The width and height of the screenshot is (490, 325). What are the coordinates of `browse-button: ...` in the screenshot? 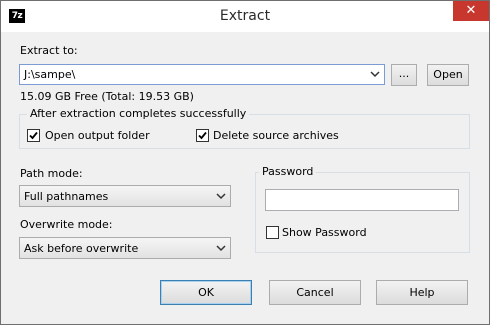 It's located at (404, 75).